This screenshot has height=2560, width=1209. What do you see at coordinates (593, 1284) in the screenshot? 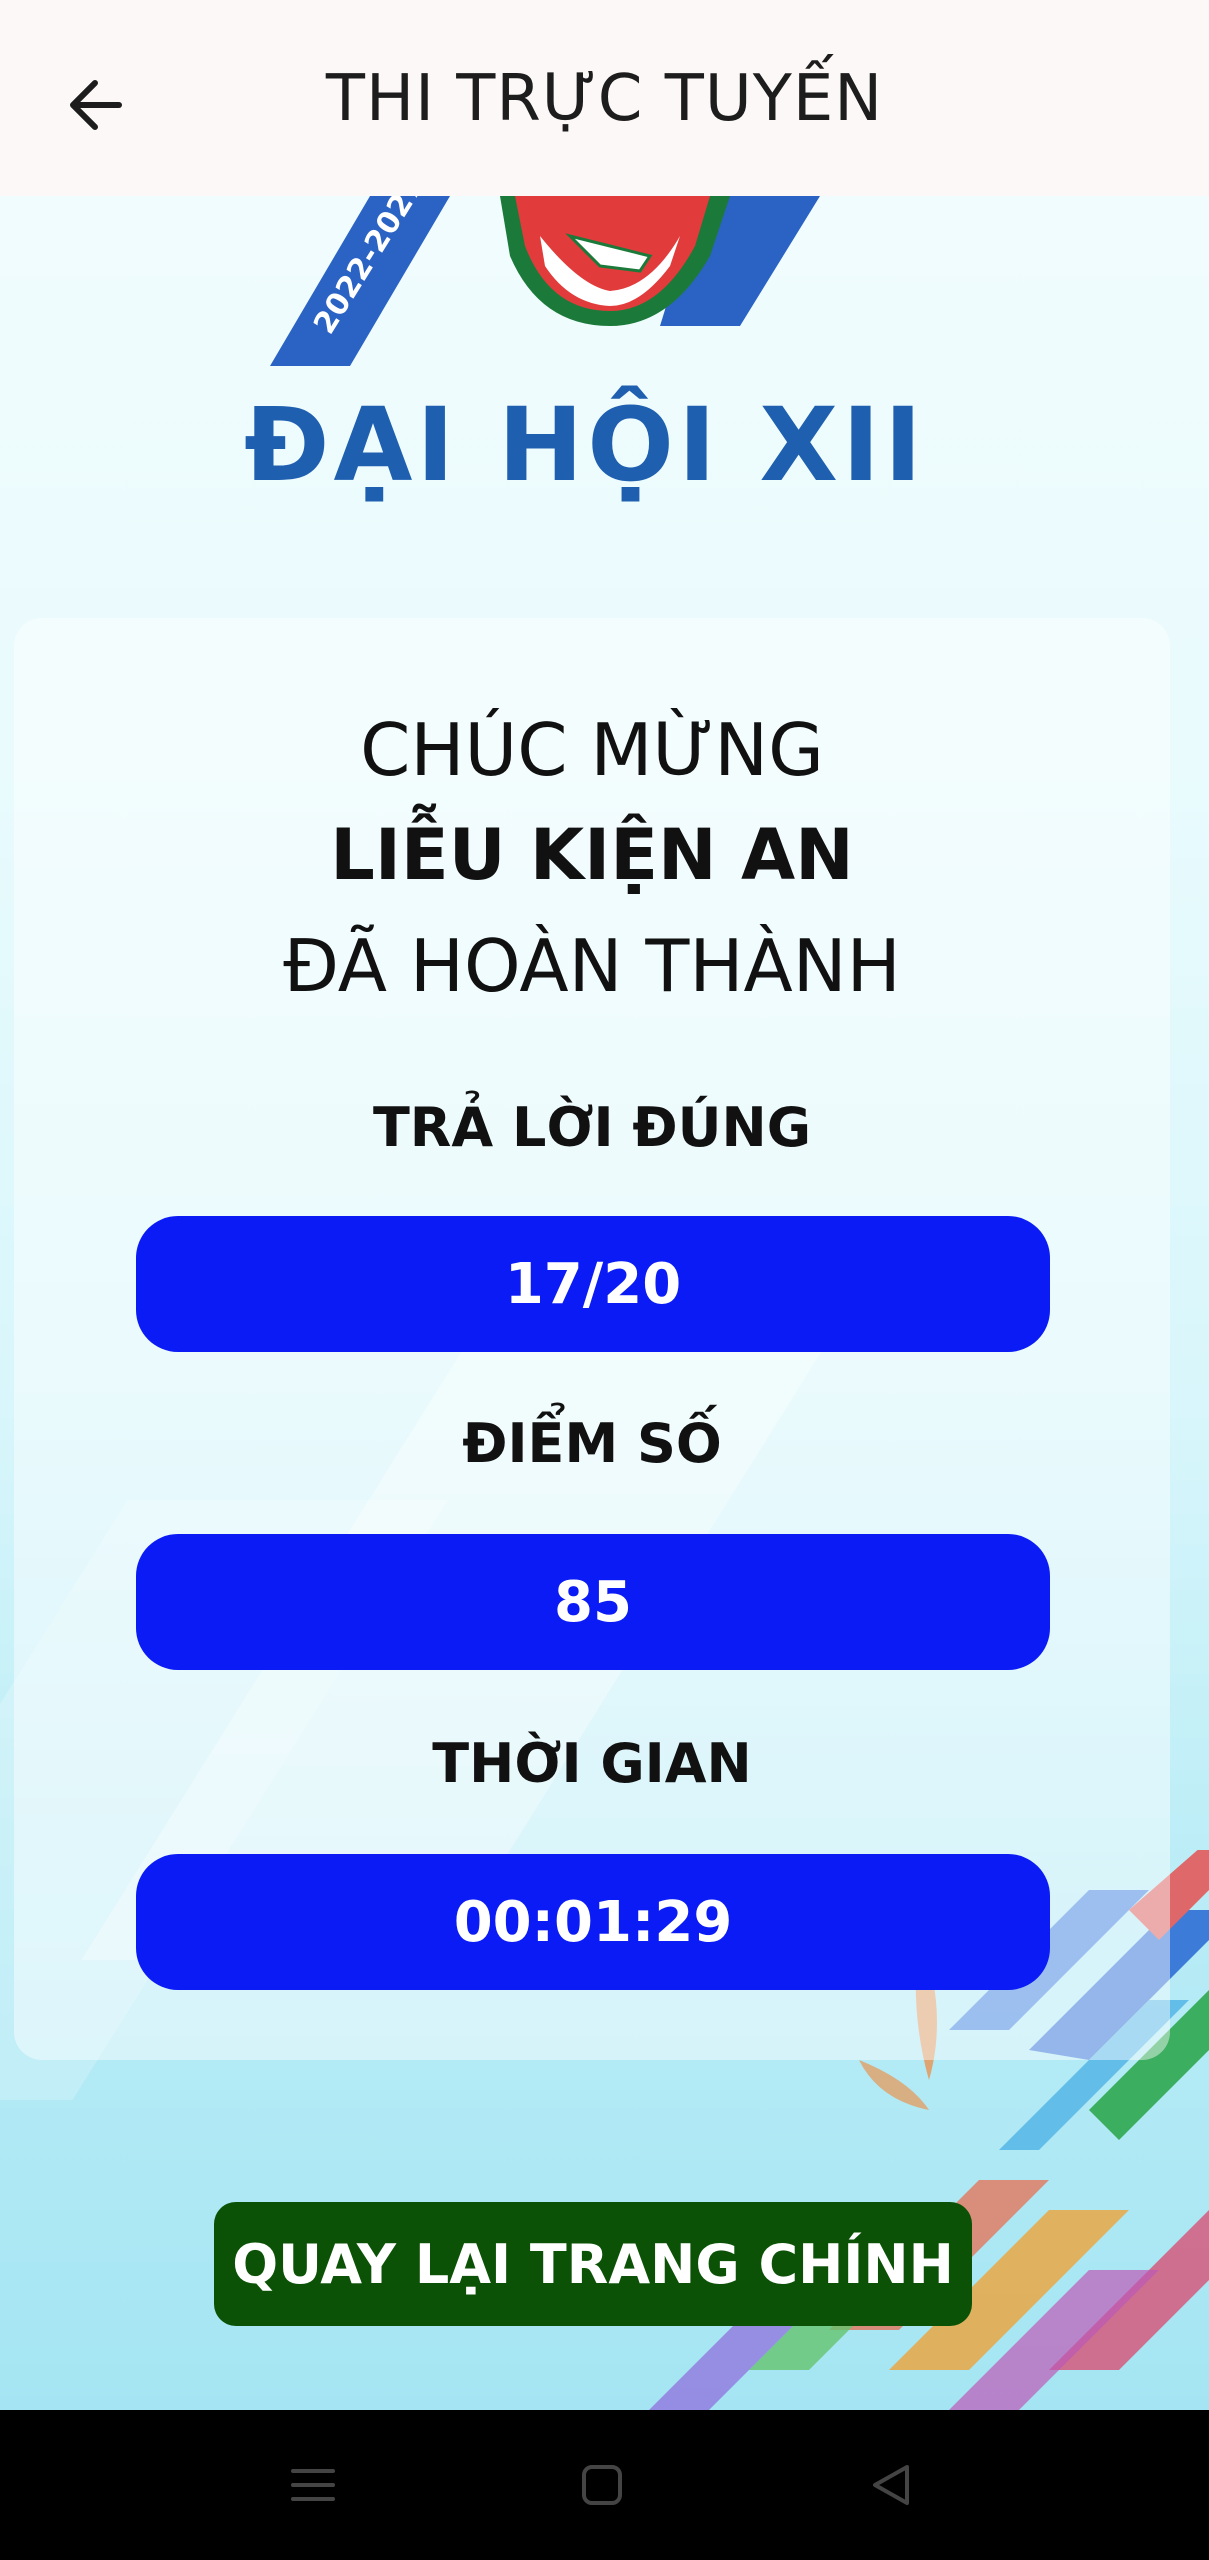
I see `correct-answers-value: 17/20` at bounding box center [593, 1284].